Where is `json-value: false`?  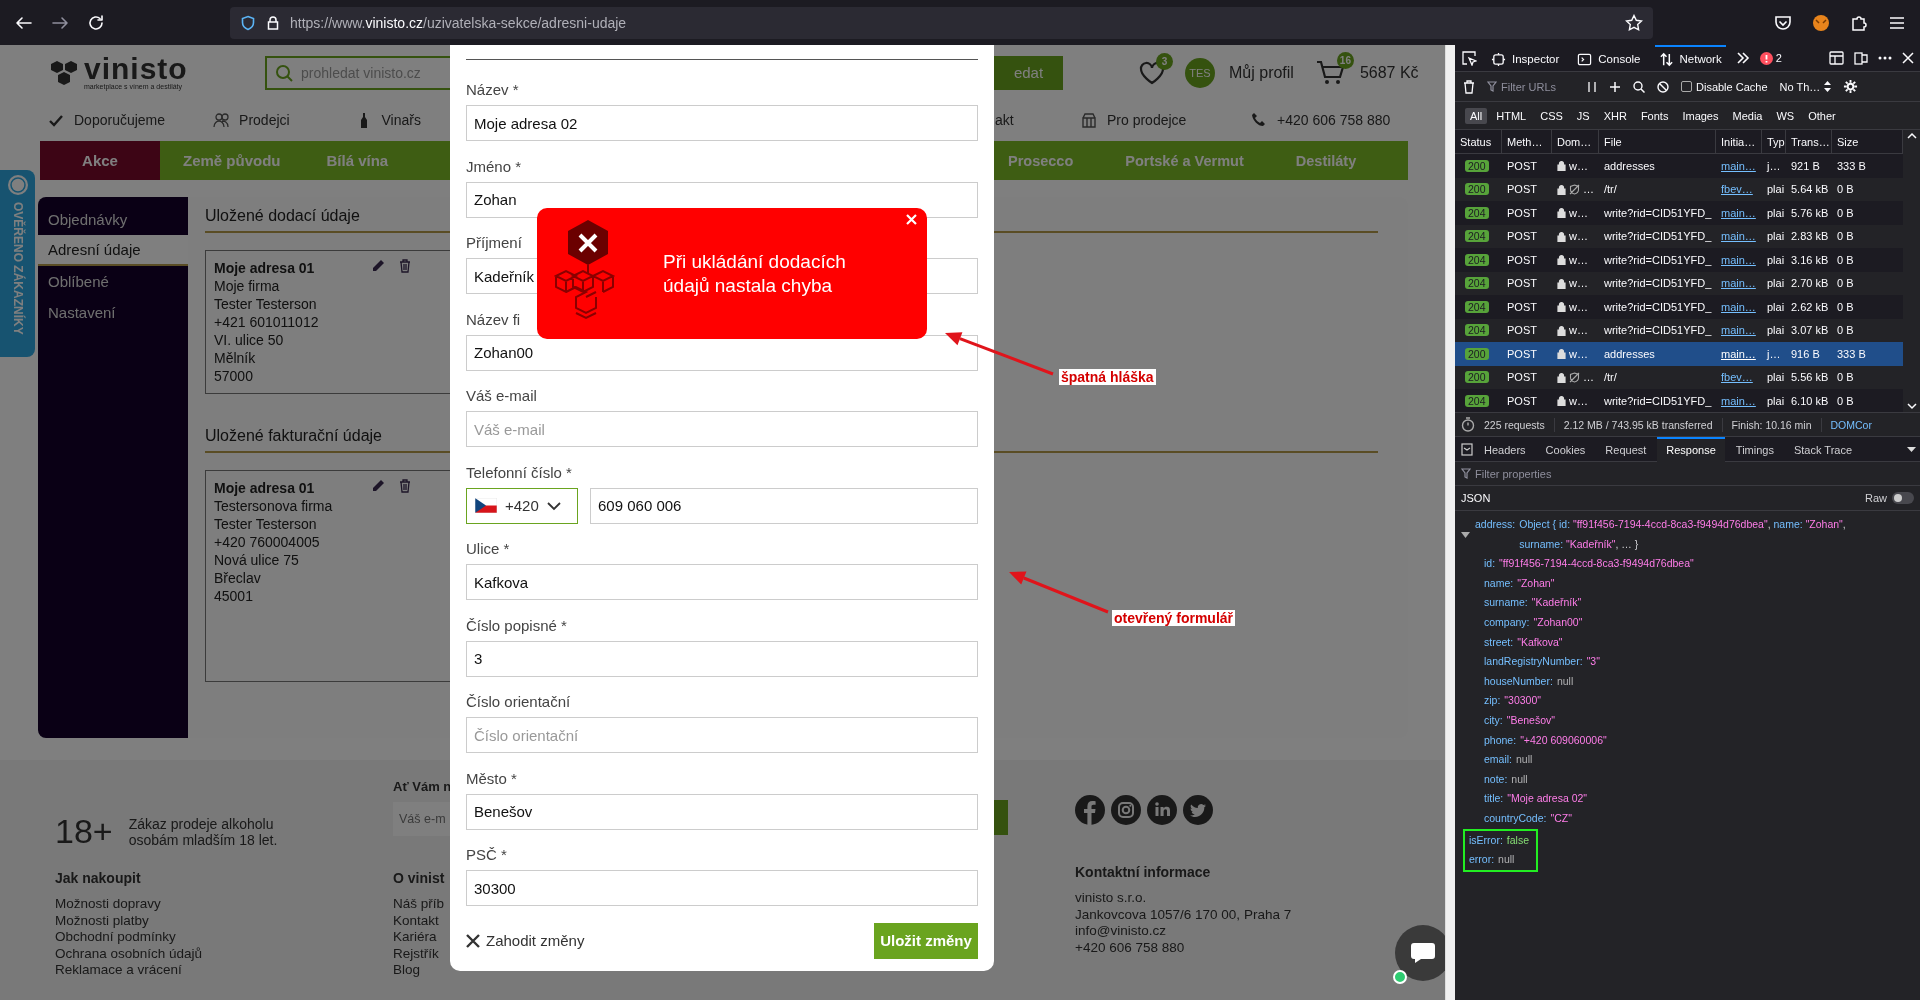 json-value: false is located at coordinates (1518, 840).